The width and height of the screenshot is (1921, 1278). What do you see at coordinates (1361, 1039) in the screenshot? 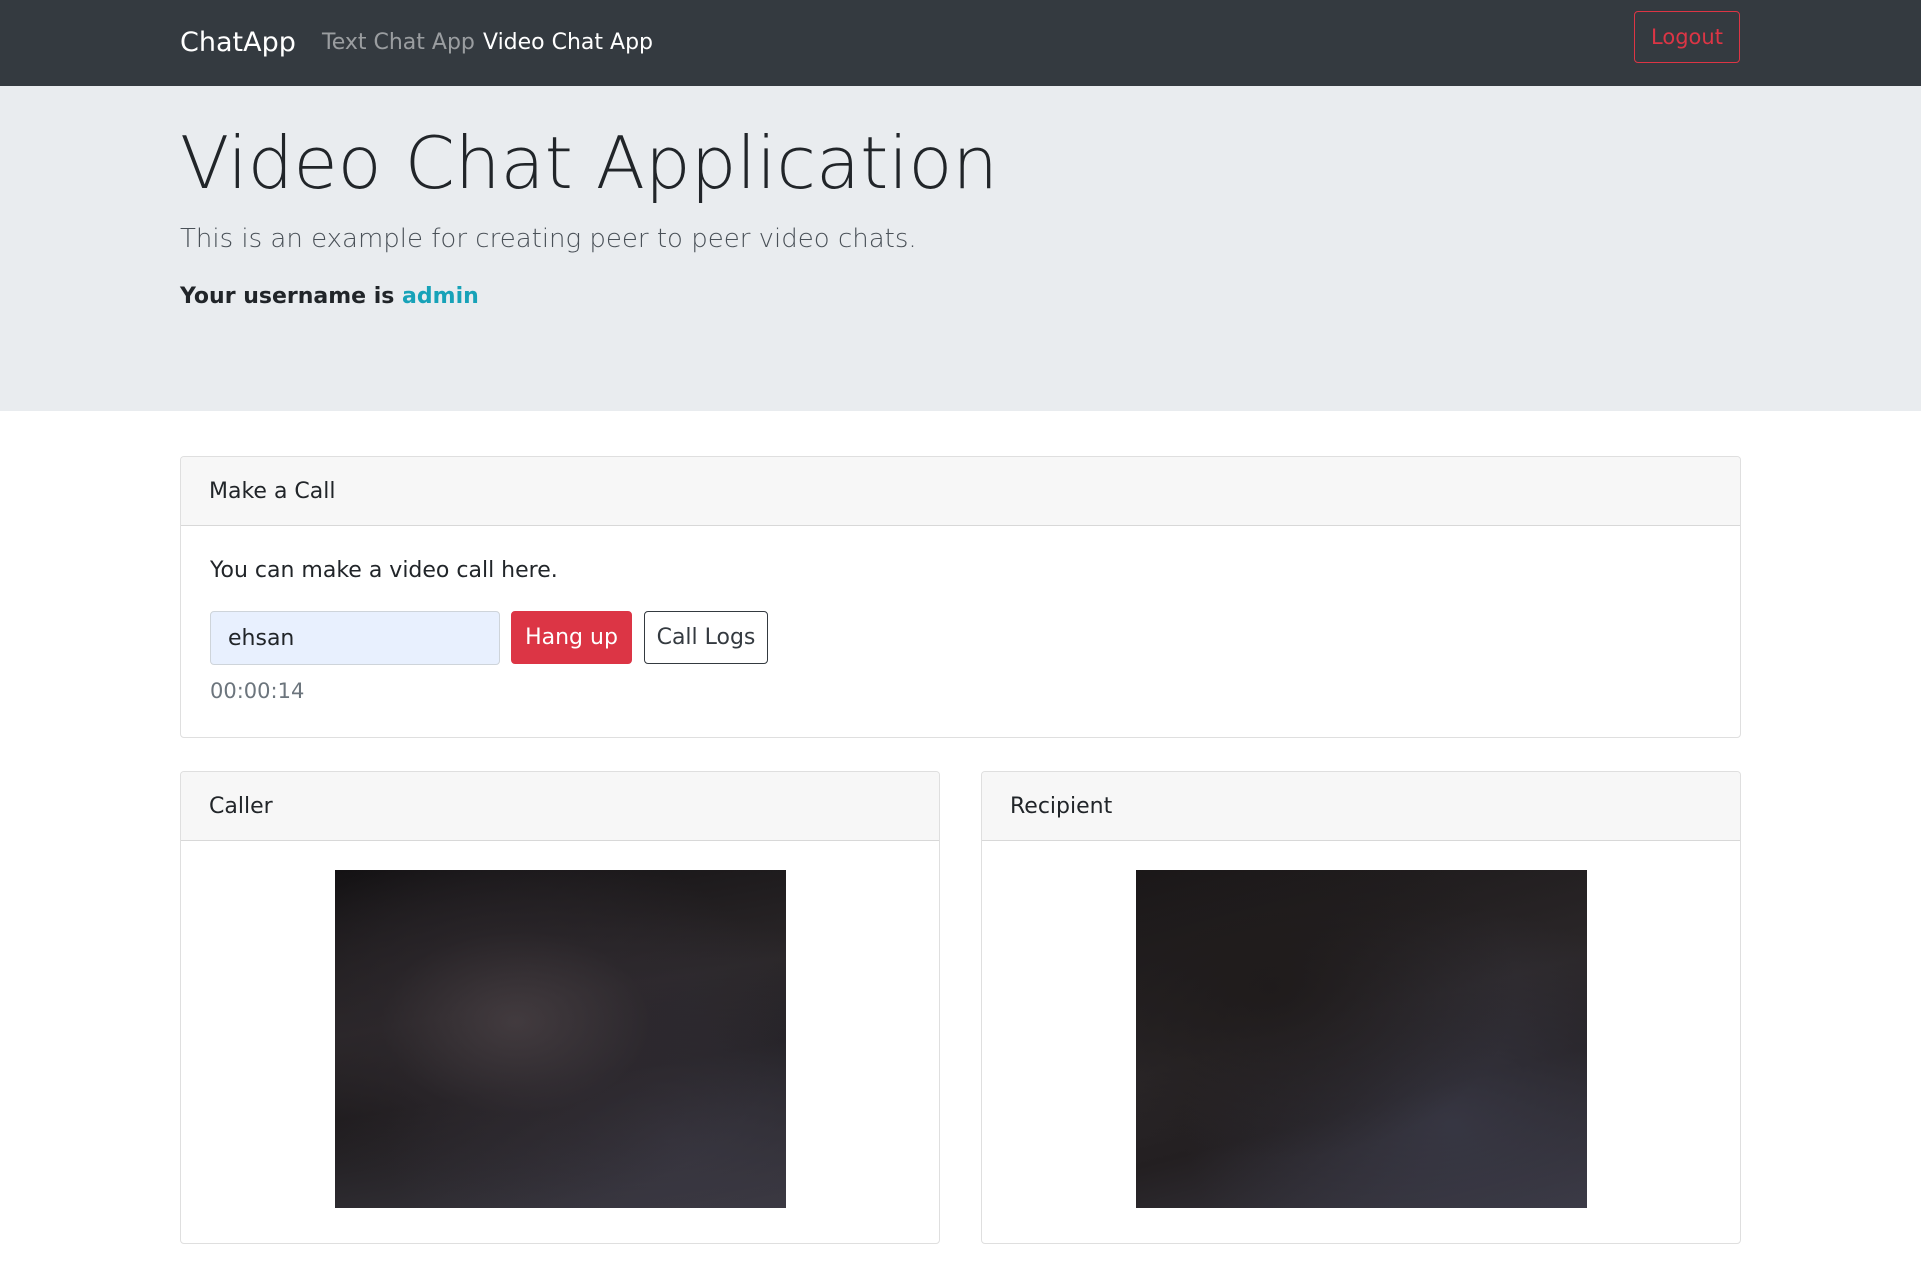
I see `recipient-video` at bounding box center [1361, 1039].